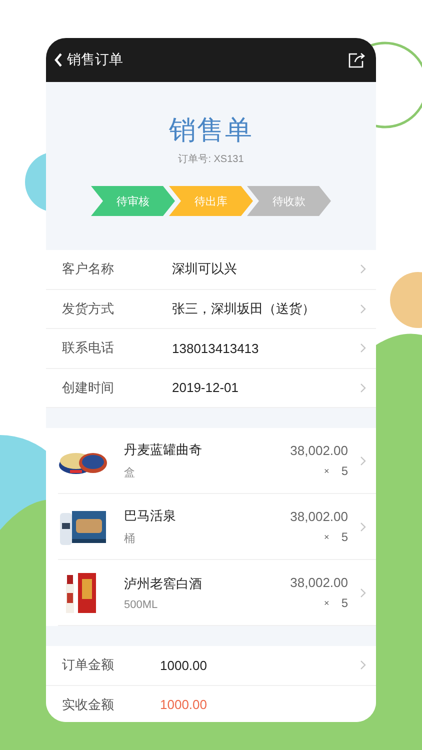  Describe the element at coordinates (130, 539) in the screenshot. I see `product-unit: 桶` at that location.